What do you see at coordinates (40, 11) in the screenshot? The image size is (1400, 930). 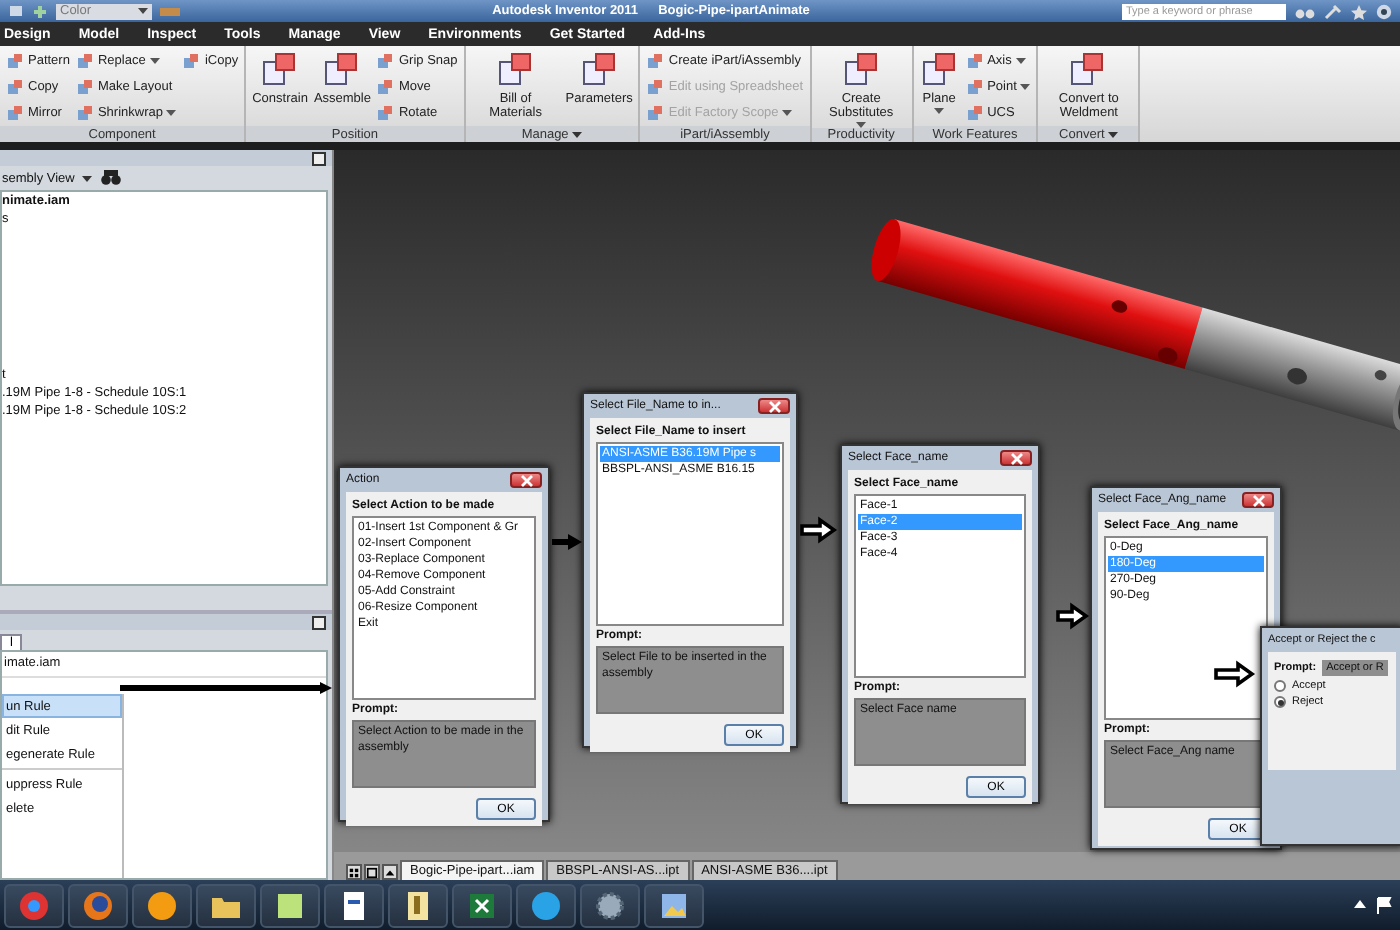 I see `plus-icon` at bounding box center [40, 11].